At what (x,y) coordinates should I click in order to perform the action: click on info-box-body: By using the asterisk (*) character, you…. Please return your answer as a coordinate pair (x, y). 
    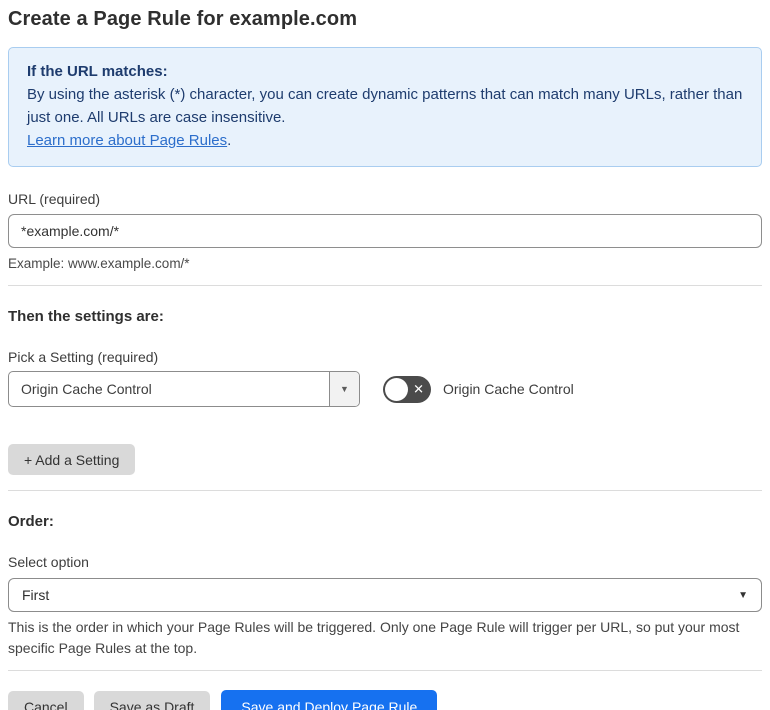
    Looking at the image, I should click on (385, 106).